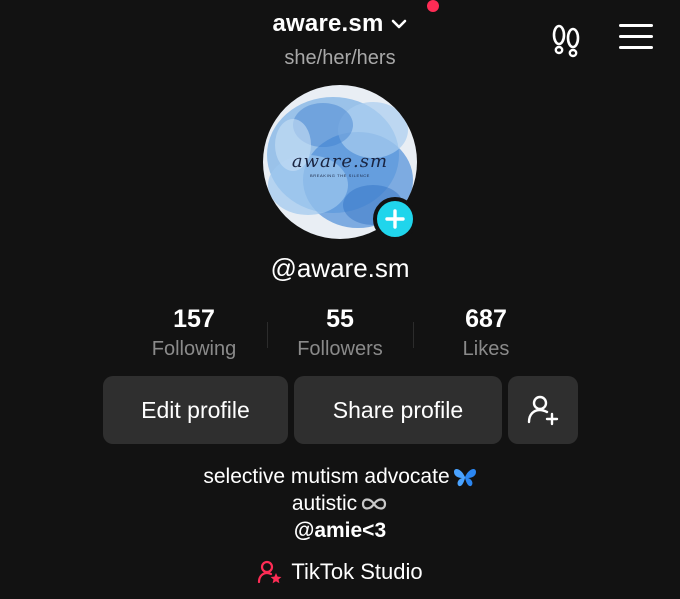 This screenshot has width=680, height=599. I want to click on avatar-container: aware.sm BREAKING THE SILENCE, so click(340, 163).